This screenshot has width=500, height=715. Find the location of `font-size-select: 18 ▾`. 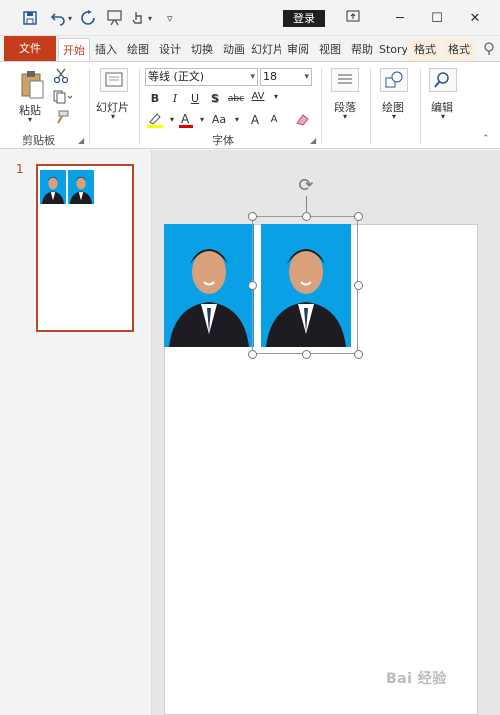

font-size-select: 18 ▾ is located at coordinates (286, 77).